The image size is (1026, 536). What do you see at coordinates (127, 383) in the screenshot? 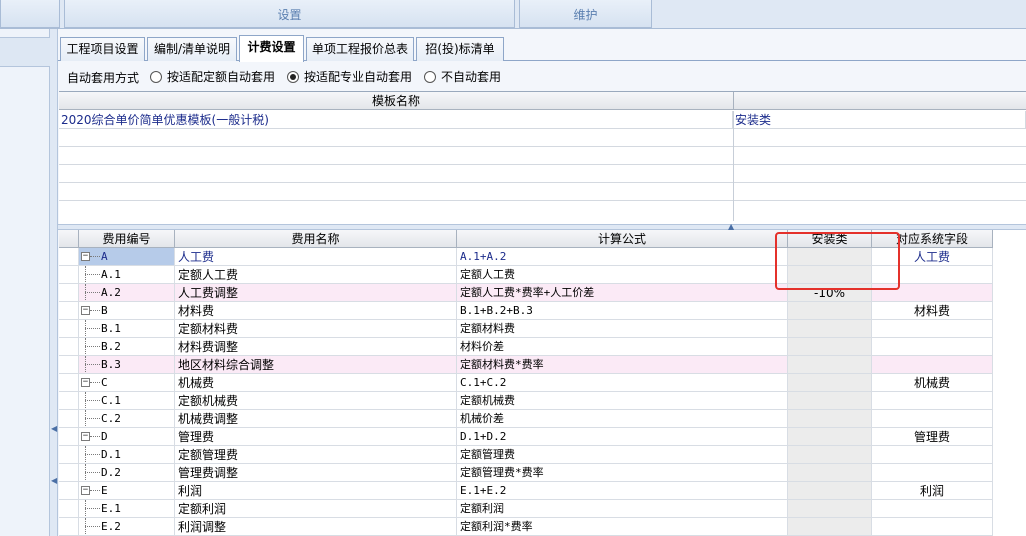
I see `fee-code-cell: − C` at bounding box center [127, 383].